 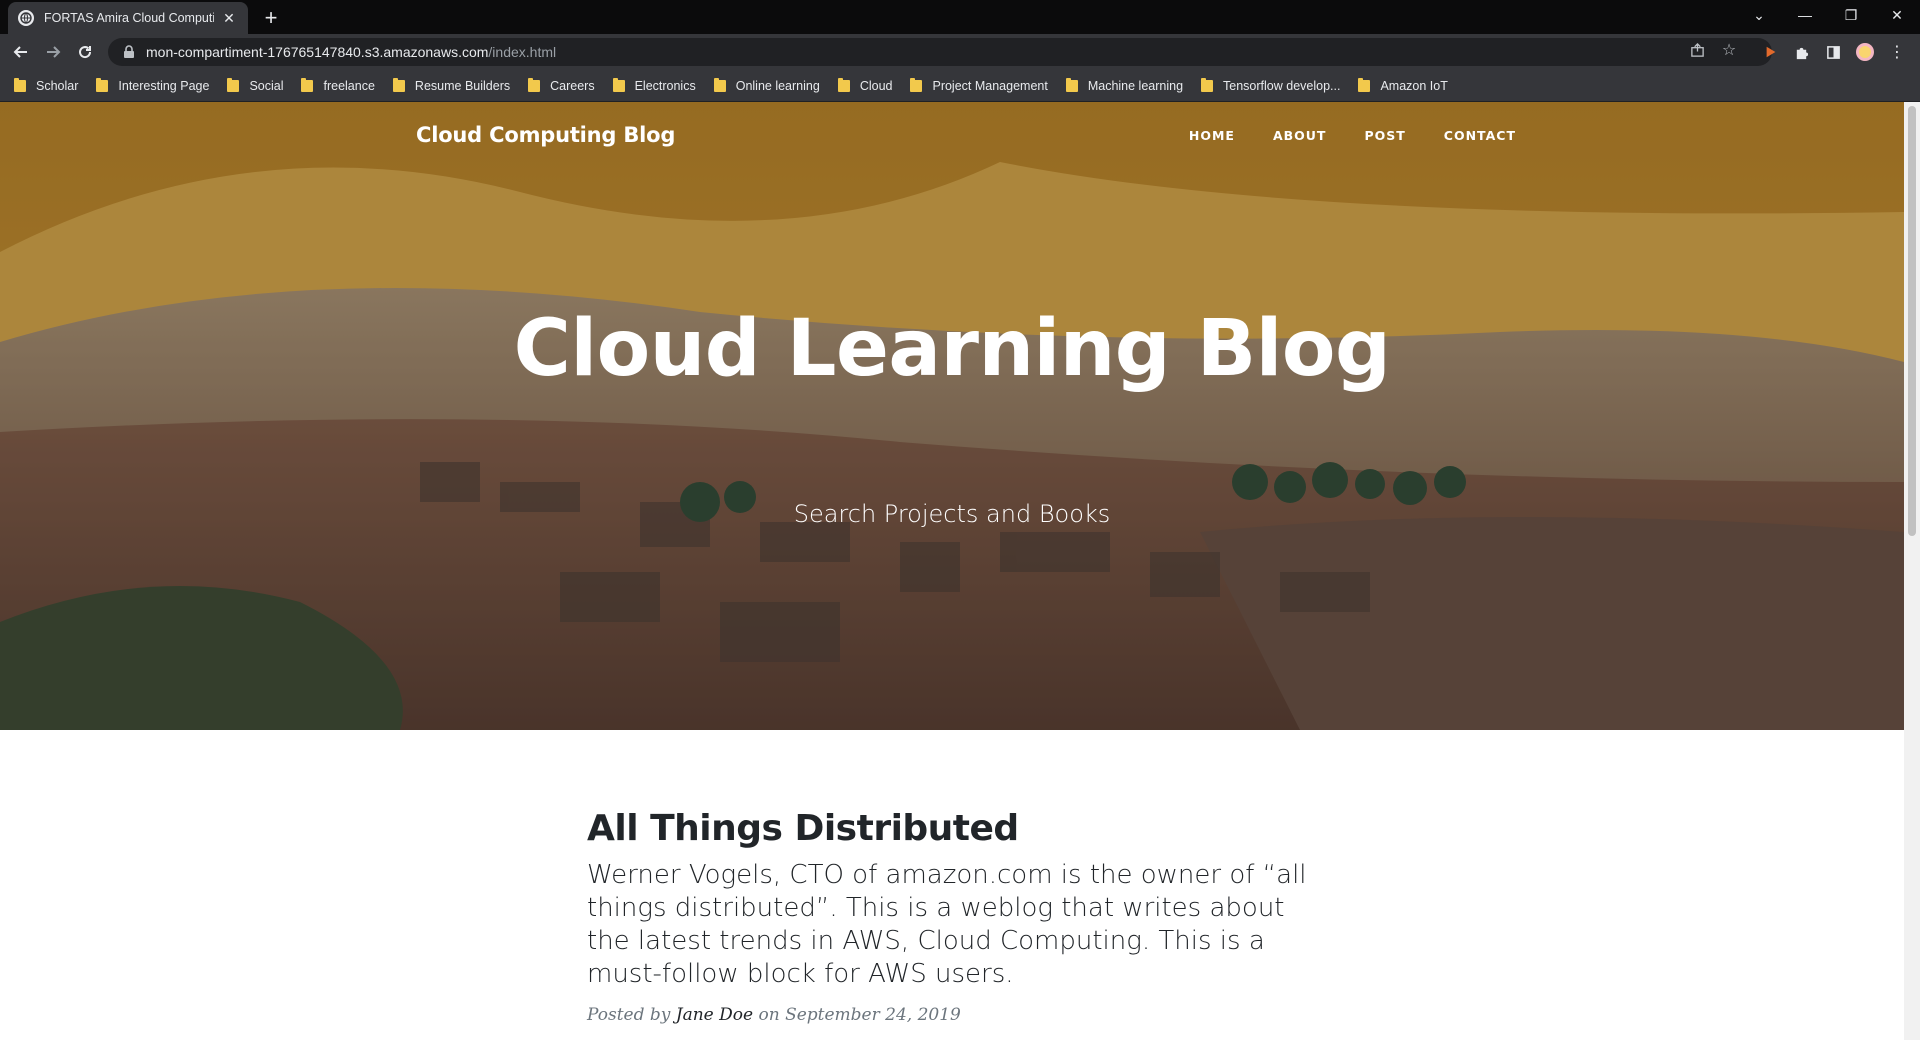 I want to click on tab-search-icon: ⌄, so click(x=1759, y=15).